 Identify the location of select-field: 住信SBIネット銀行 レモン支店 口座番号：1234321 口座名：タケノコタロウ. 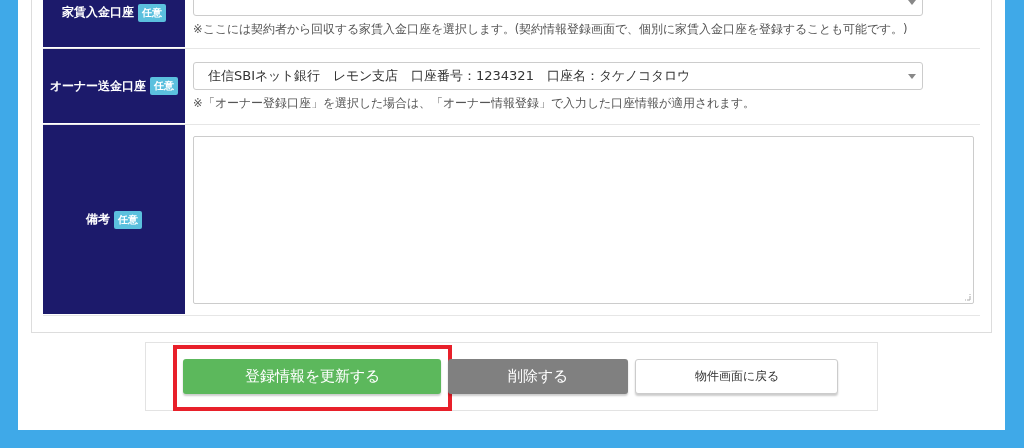
(558, 76).